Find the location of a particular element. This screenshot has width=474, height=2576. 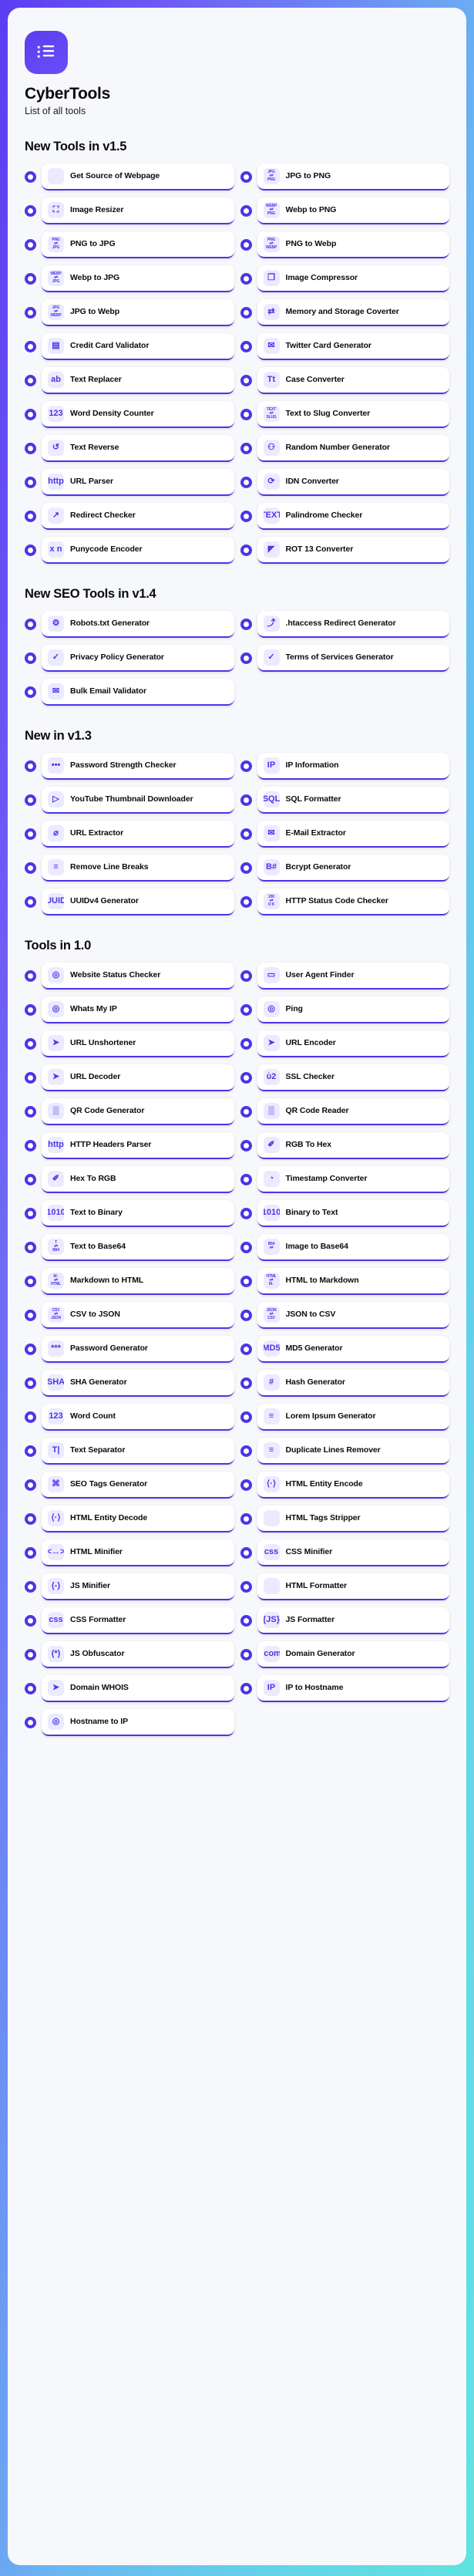

tool-link-card: 1010 Text to Binary is located at coordinates (138, 1213).